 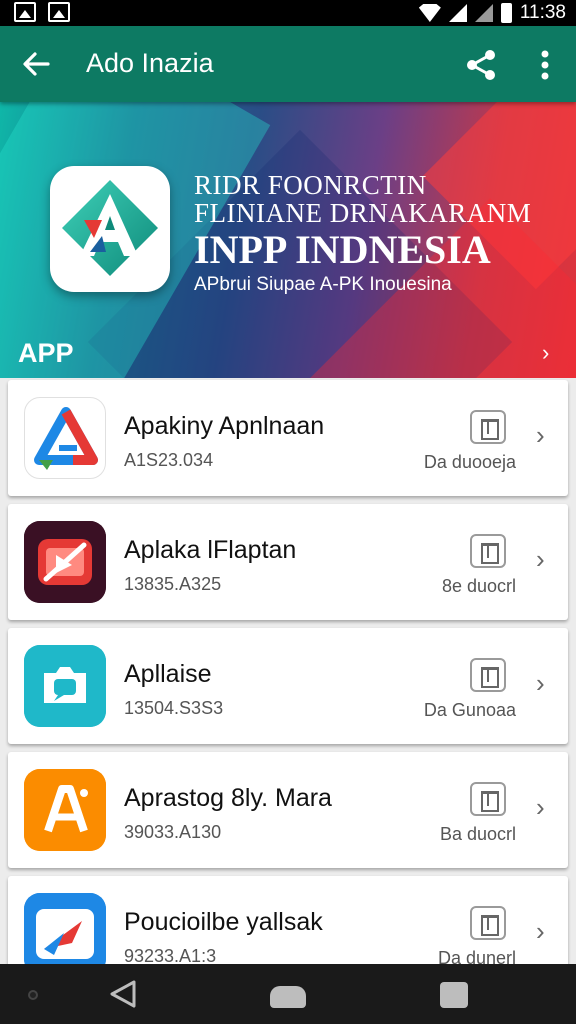 I want to click on video-slash-icon, so click(x=65, y=562).